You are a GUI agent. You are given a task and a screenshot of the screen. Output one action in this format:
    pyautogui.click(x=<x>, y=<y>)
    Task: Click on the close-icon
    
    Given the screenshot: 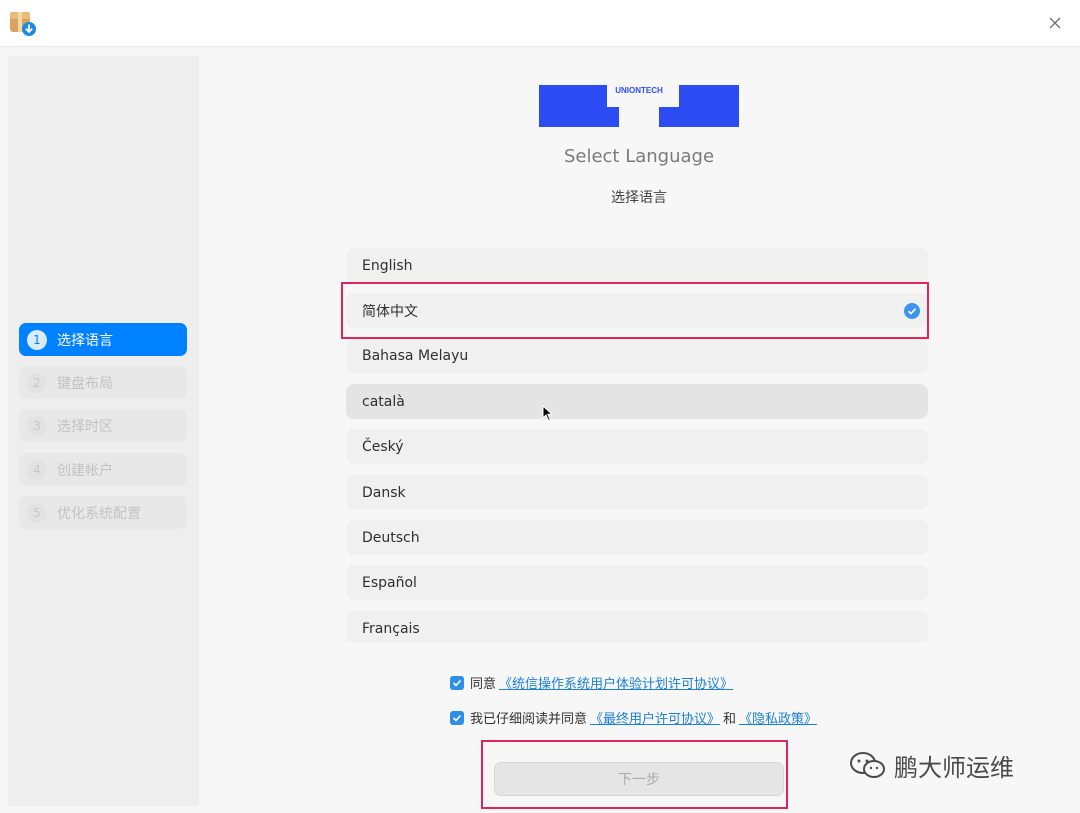 What is the action you would take?
    pyautogui.click(x=1055, y=23)
    